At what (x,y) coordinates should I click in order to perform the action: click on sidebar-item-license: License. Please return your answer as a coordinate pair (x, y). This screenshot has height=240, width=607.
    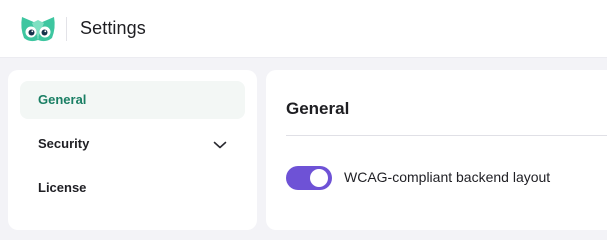
    Looking at the image, I should click on (132, 188).